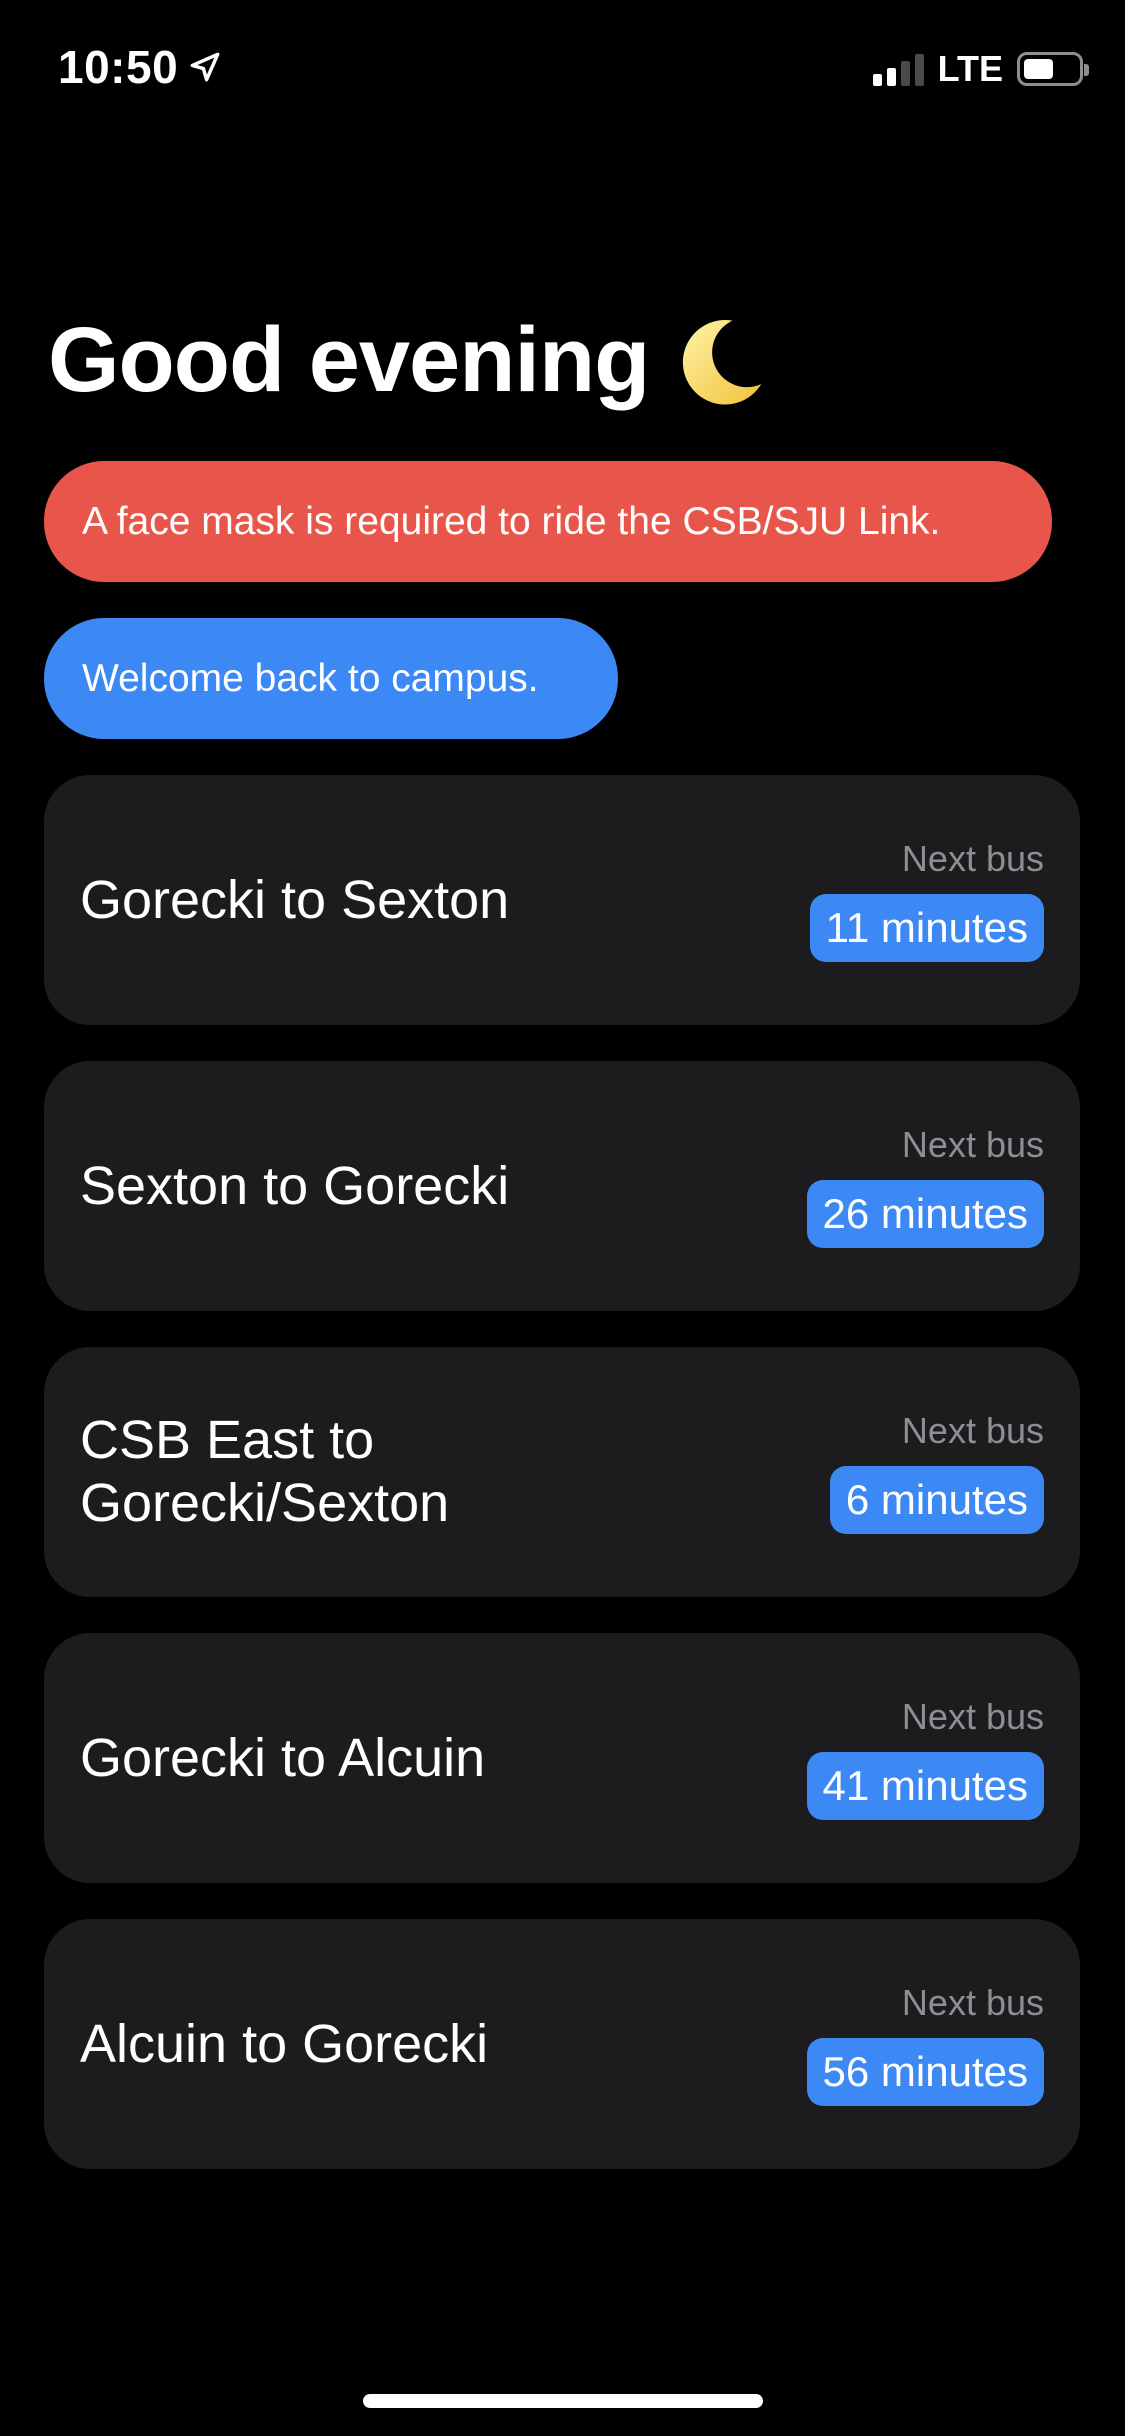 The width and height of the screenshot is (1125, 2436). What do you see at coordinates (562, 2044) in the screenshot?
I see `route-card: Alcuin to Gorecki Next bus 56 minutes` at bounding box center [562, 2044].